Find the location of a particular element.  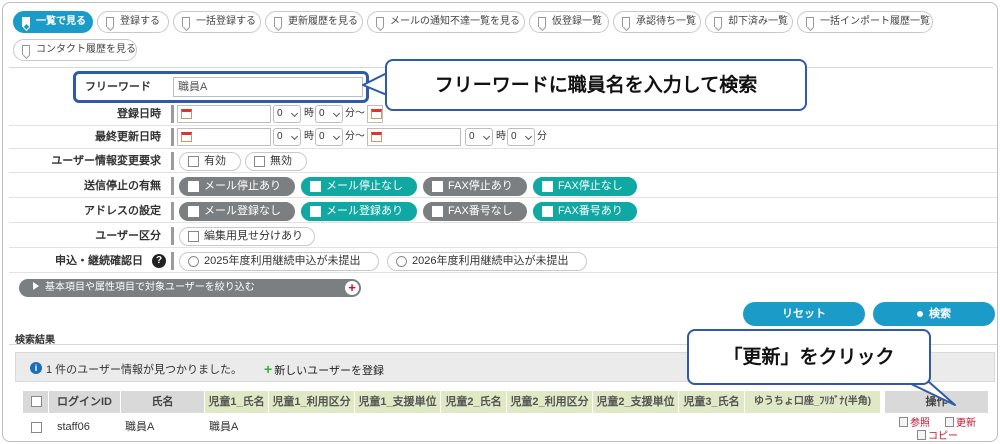

header-child1-unit: 児童1_支援単位 is located at coordinates (398, 402).